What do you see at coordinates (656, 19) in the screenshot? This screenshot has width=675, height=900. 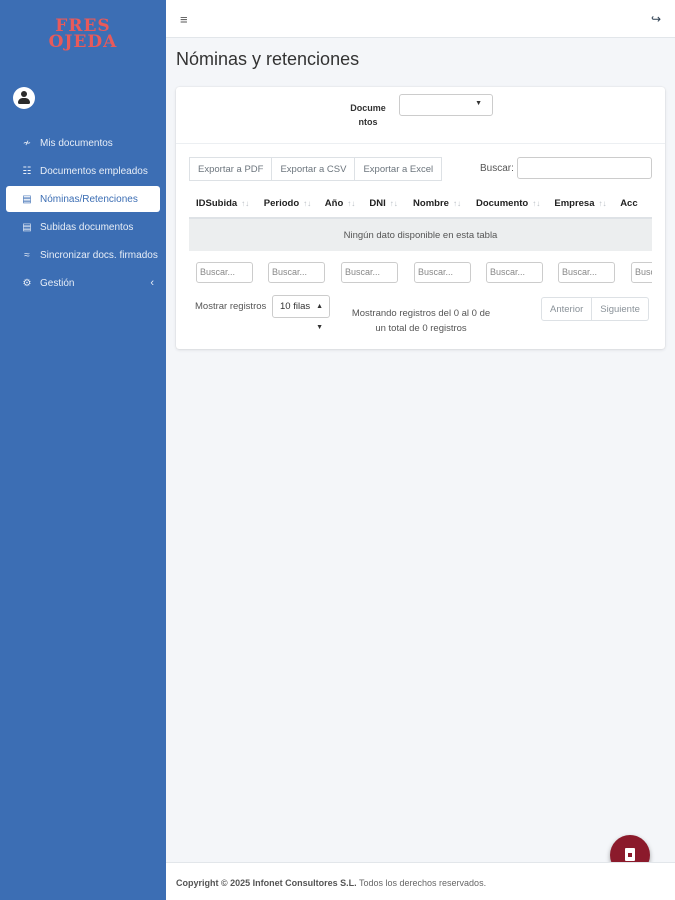 I see `logout-icon: ↪` at bounding box center [656, 19].